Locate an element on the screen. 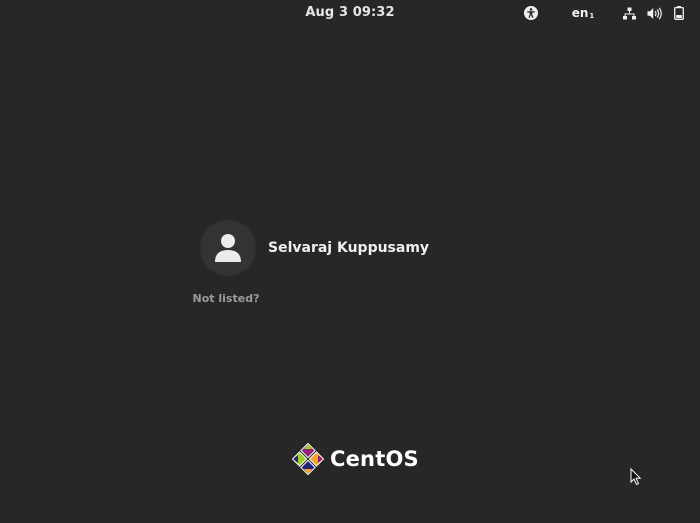 This screenshot has height=523, width=700. volume-icon is located at coordinates (654, 13).